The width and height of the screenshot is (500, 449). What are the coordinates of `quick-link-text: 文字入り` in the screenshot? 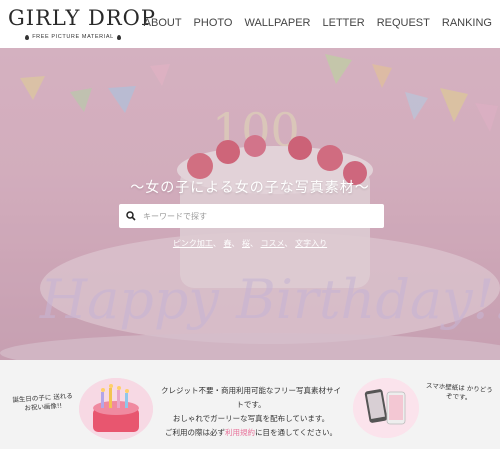 It's located at (311, 243).